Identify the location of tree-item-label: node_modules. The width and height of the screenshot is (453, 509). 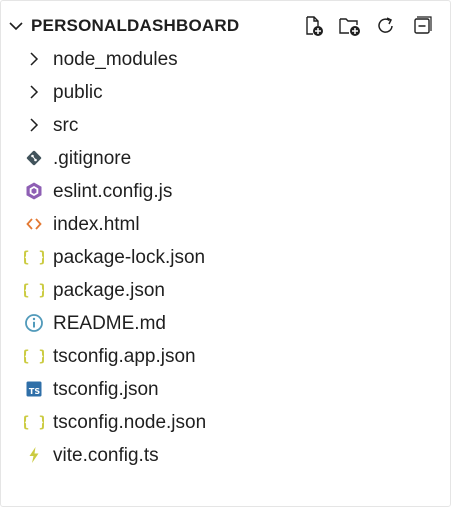
(115, 59).